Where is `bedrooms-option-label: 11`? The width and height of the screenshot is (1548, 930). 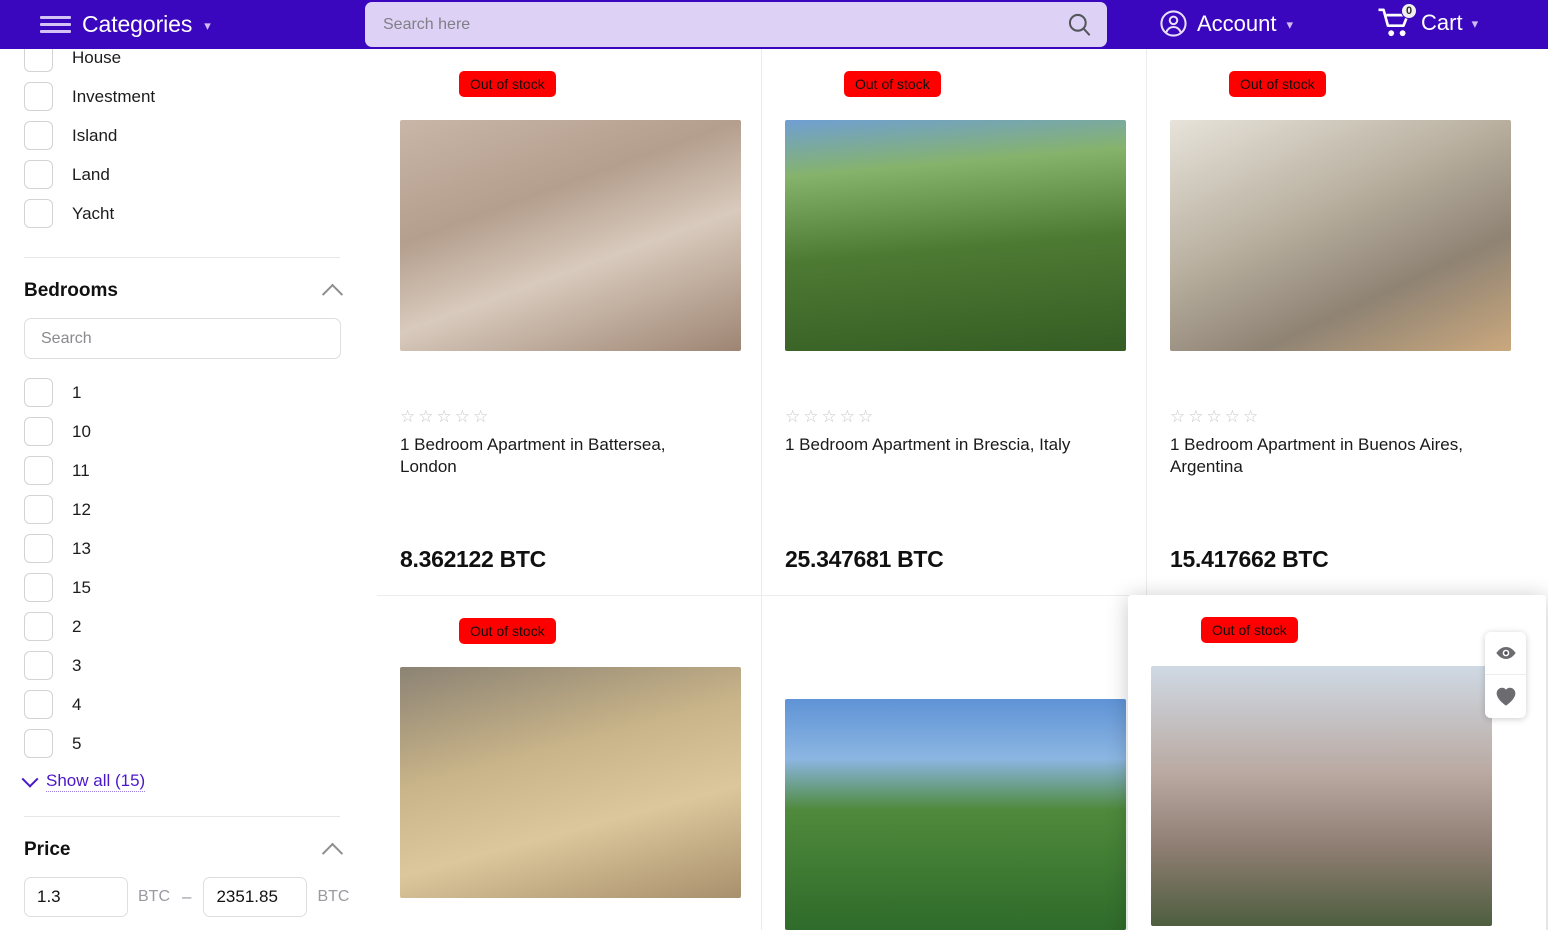 bedrooms-option-label: 11 is located at coordinates (81, 470).